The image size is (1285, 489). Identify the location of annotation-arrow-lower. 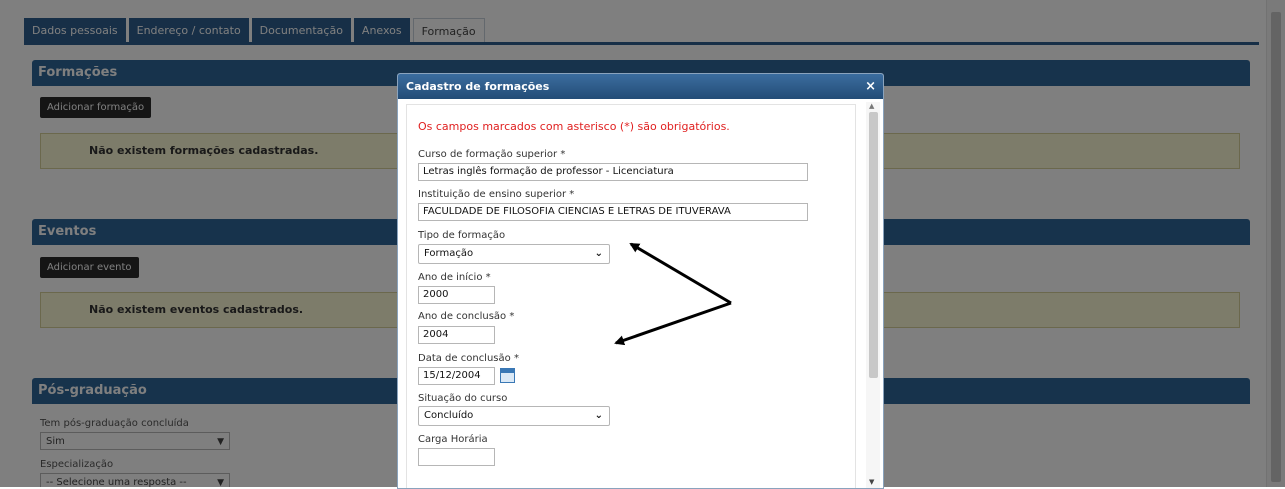
(673, 323).